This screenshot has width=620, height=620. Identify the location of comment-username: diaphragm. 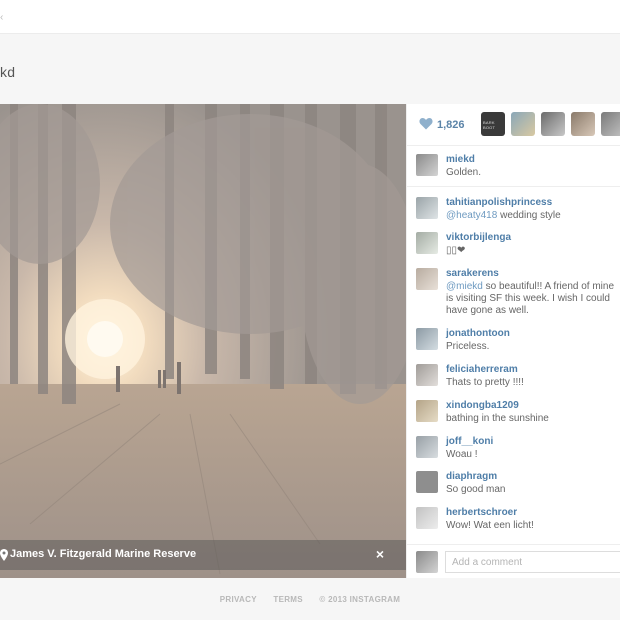
(471, 476).